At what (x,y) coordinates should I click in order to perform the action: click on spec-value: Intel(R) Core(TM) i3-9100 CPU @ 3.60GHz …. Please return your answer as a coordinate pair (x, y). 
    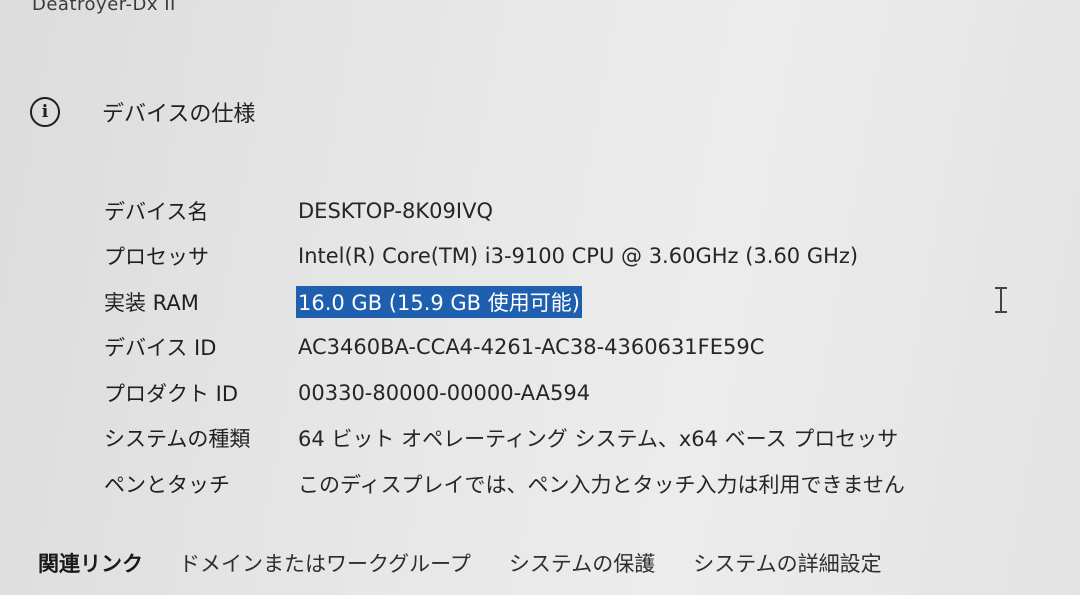
    Looking at the image, I should click on (578, 256).